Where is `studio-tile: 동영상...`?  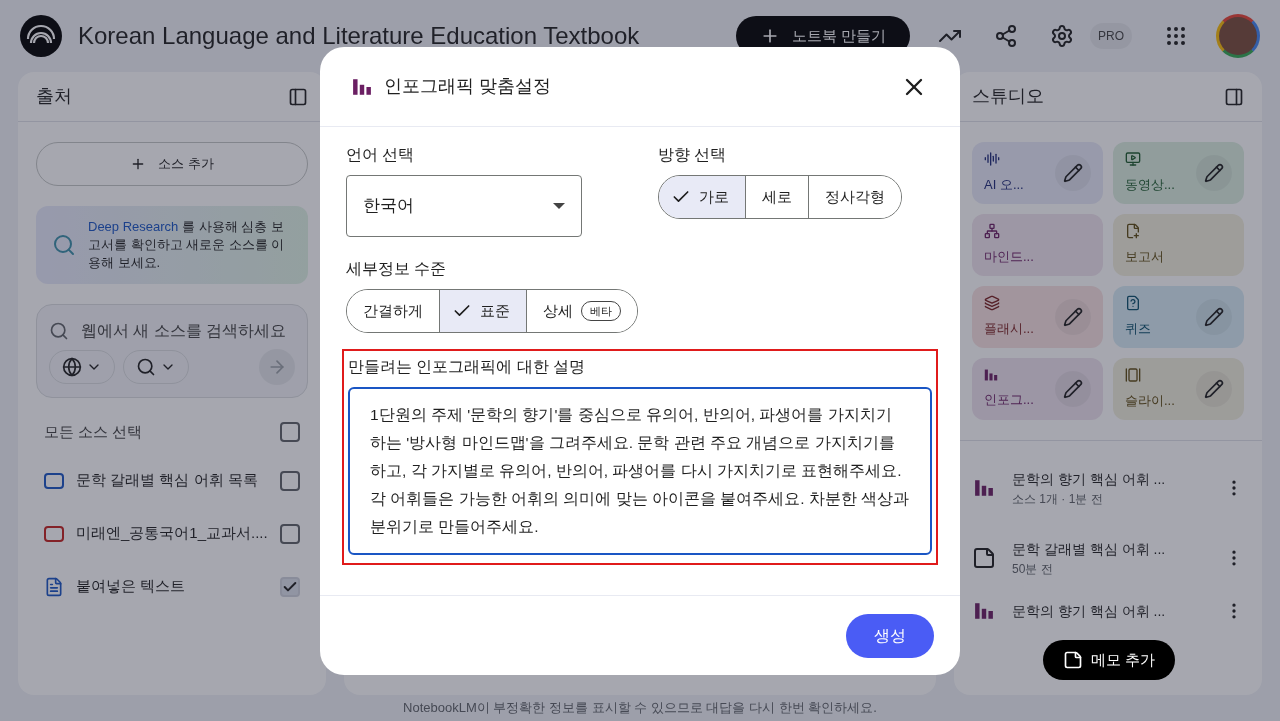
studio-tile: 동영상... is located at coordinates (1178, 173).